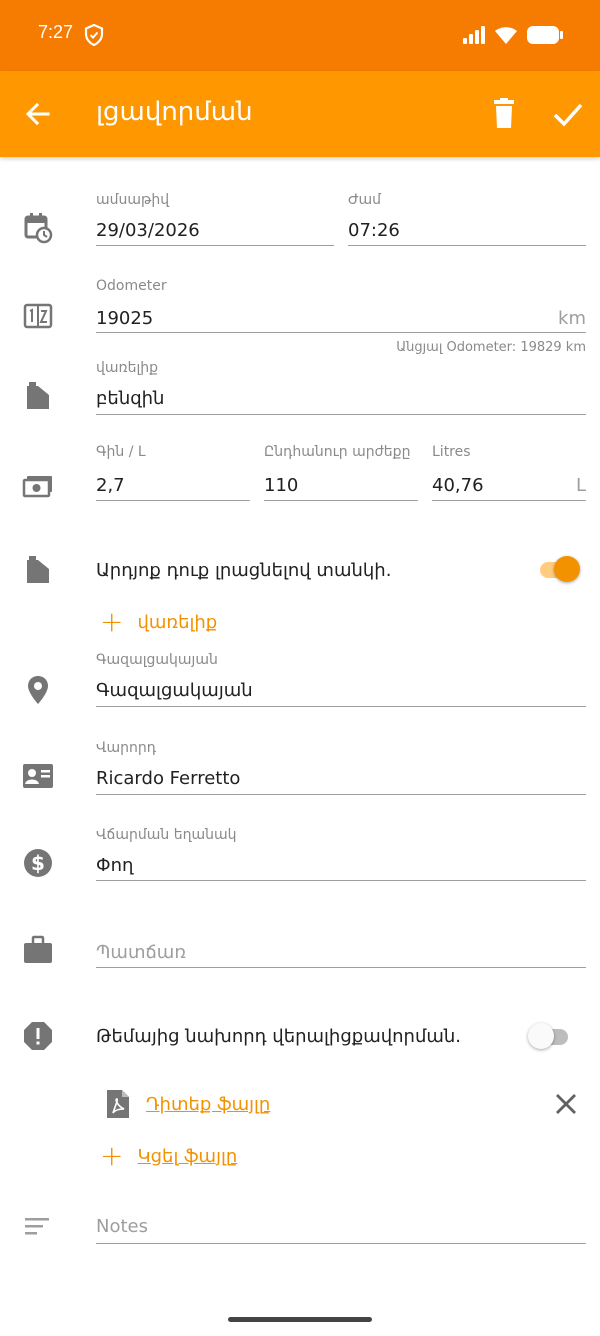 The height and width of the screenshot is (1336, 600). I want to click on missed-previous-label: Թեմայից նախորդ վերալիցքավորման., so click(279, 1036).